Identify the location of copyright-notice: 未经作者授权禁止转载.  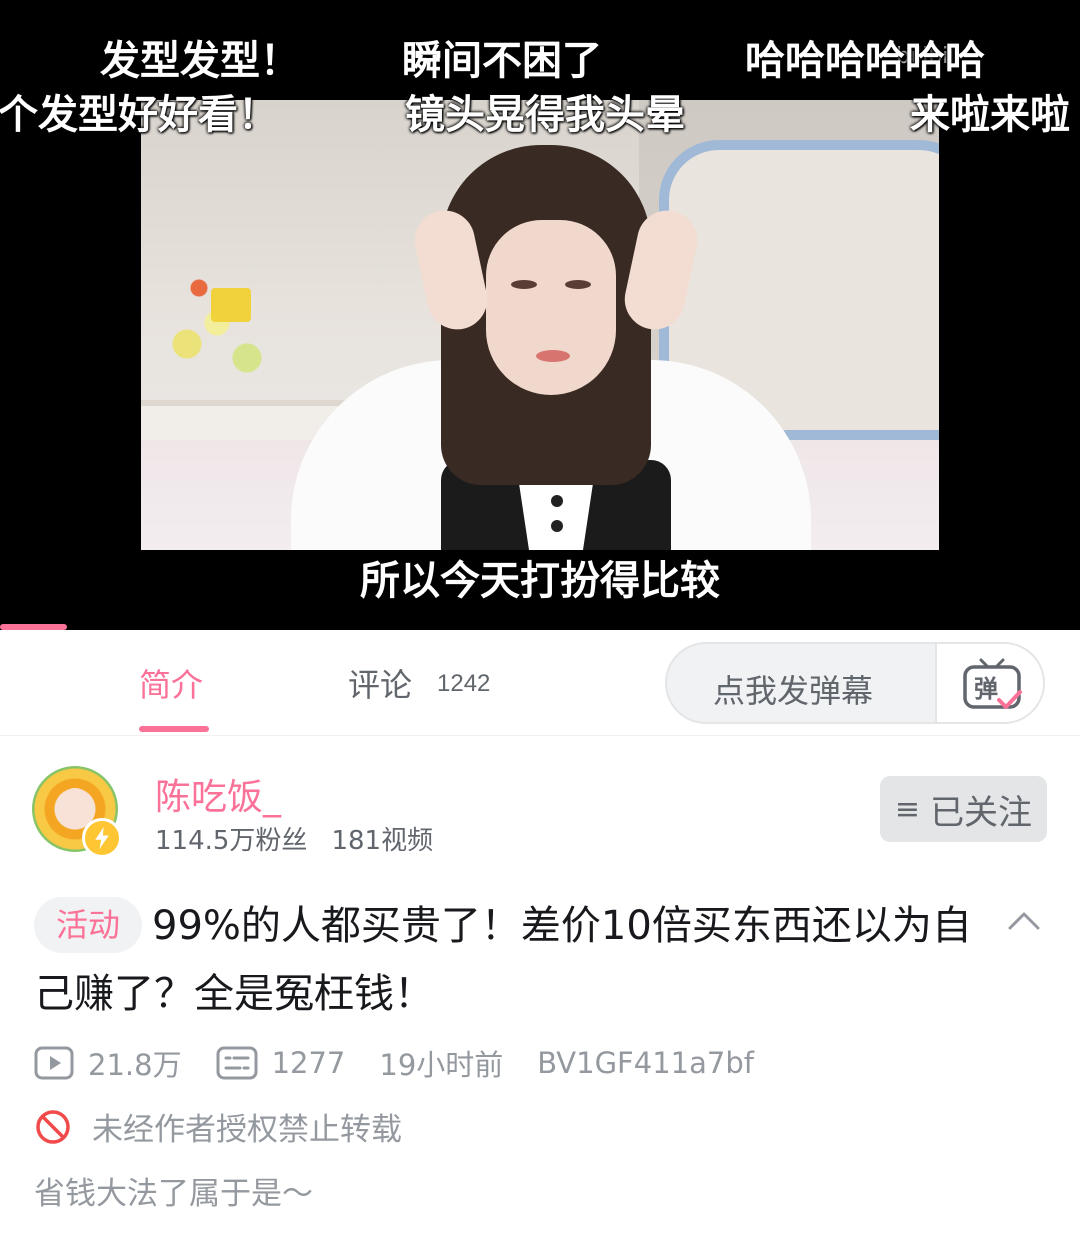
(218, 1126).